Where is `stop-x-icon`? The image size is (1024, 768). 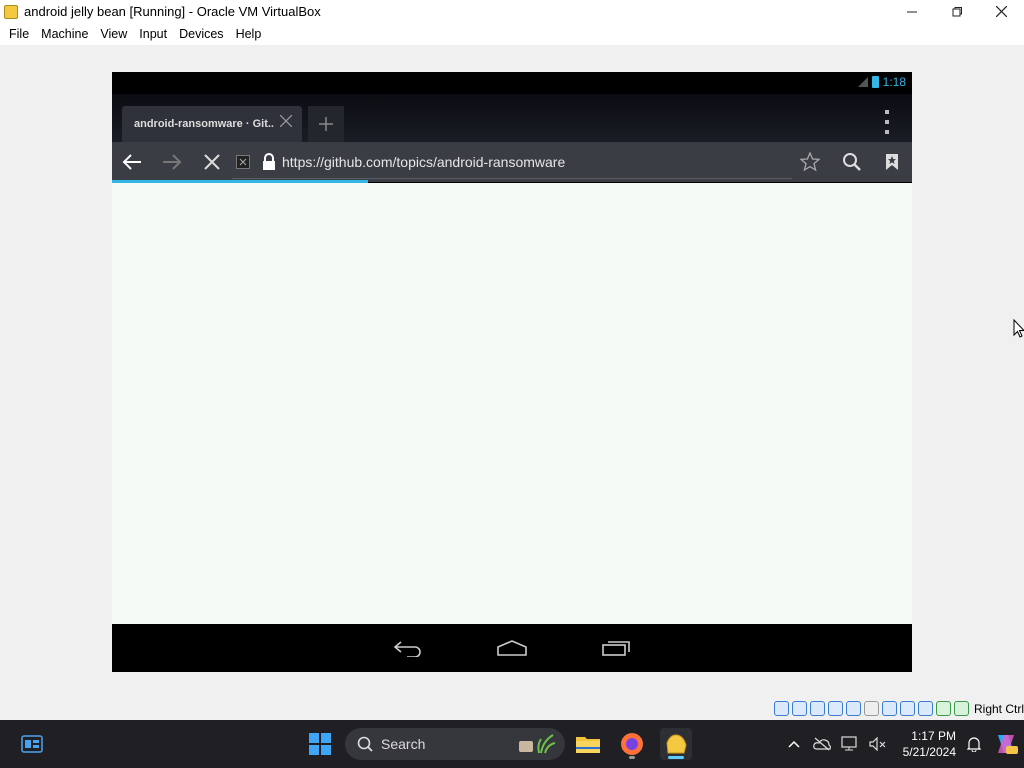 stop-x-icon is located at coordinates (212, 162).